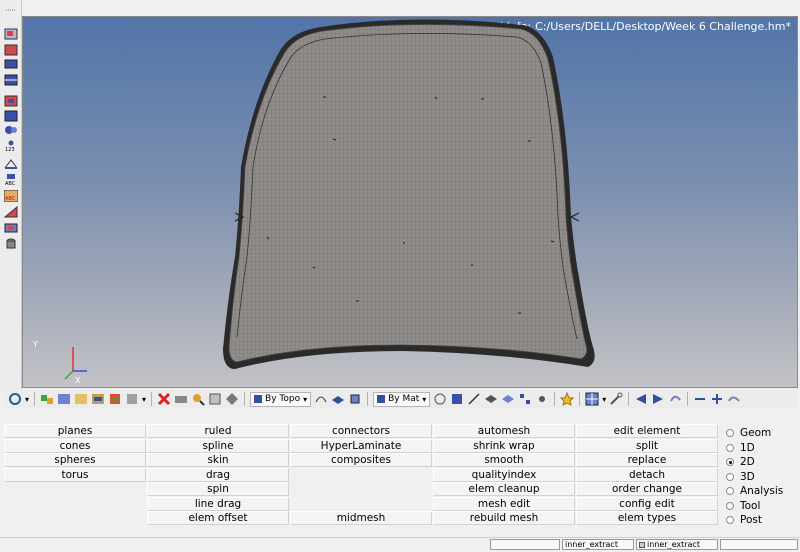  I want to click on clip-plane-icon, so click(11, 212).